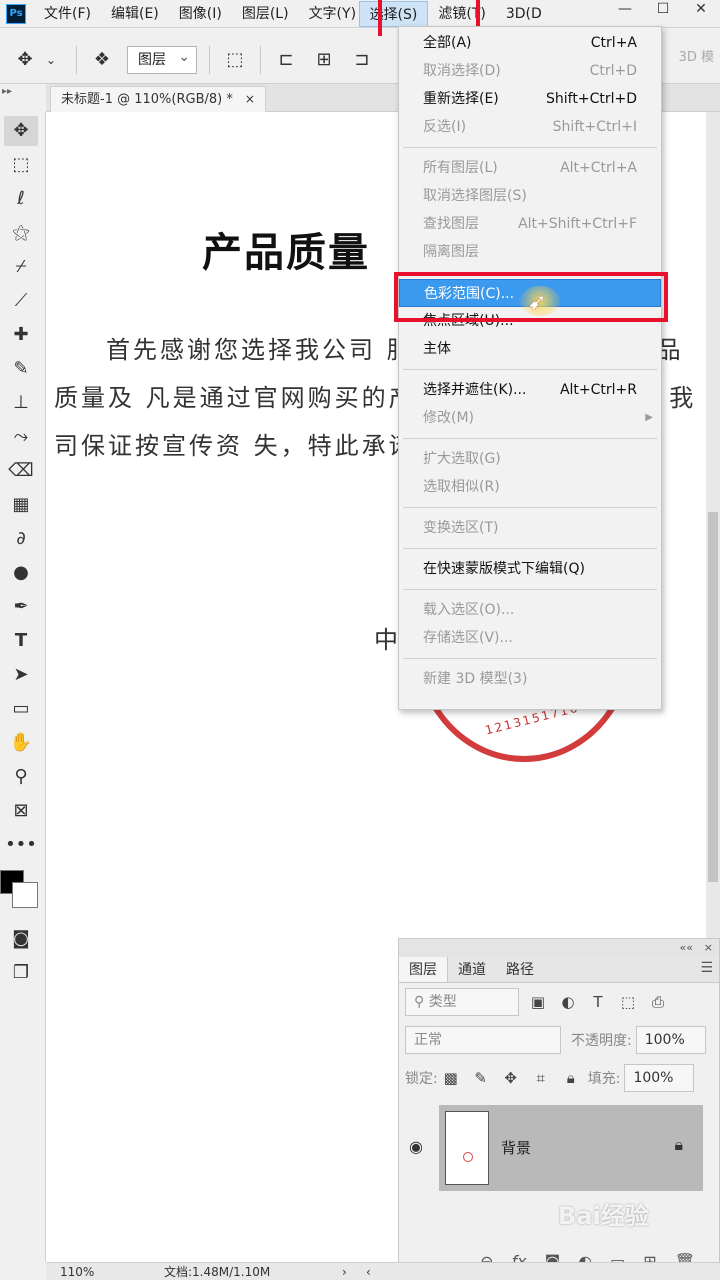 The image size is (720, 1280). What do you see at coordinates (568, 1002) in the screenshot?
I see `adjustment-filter-icon: ◐` at bounding box center [568, 1002].